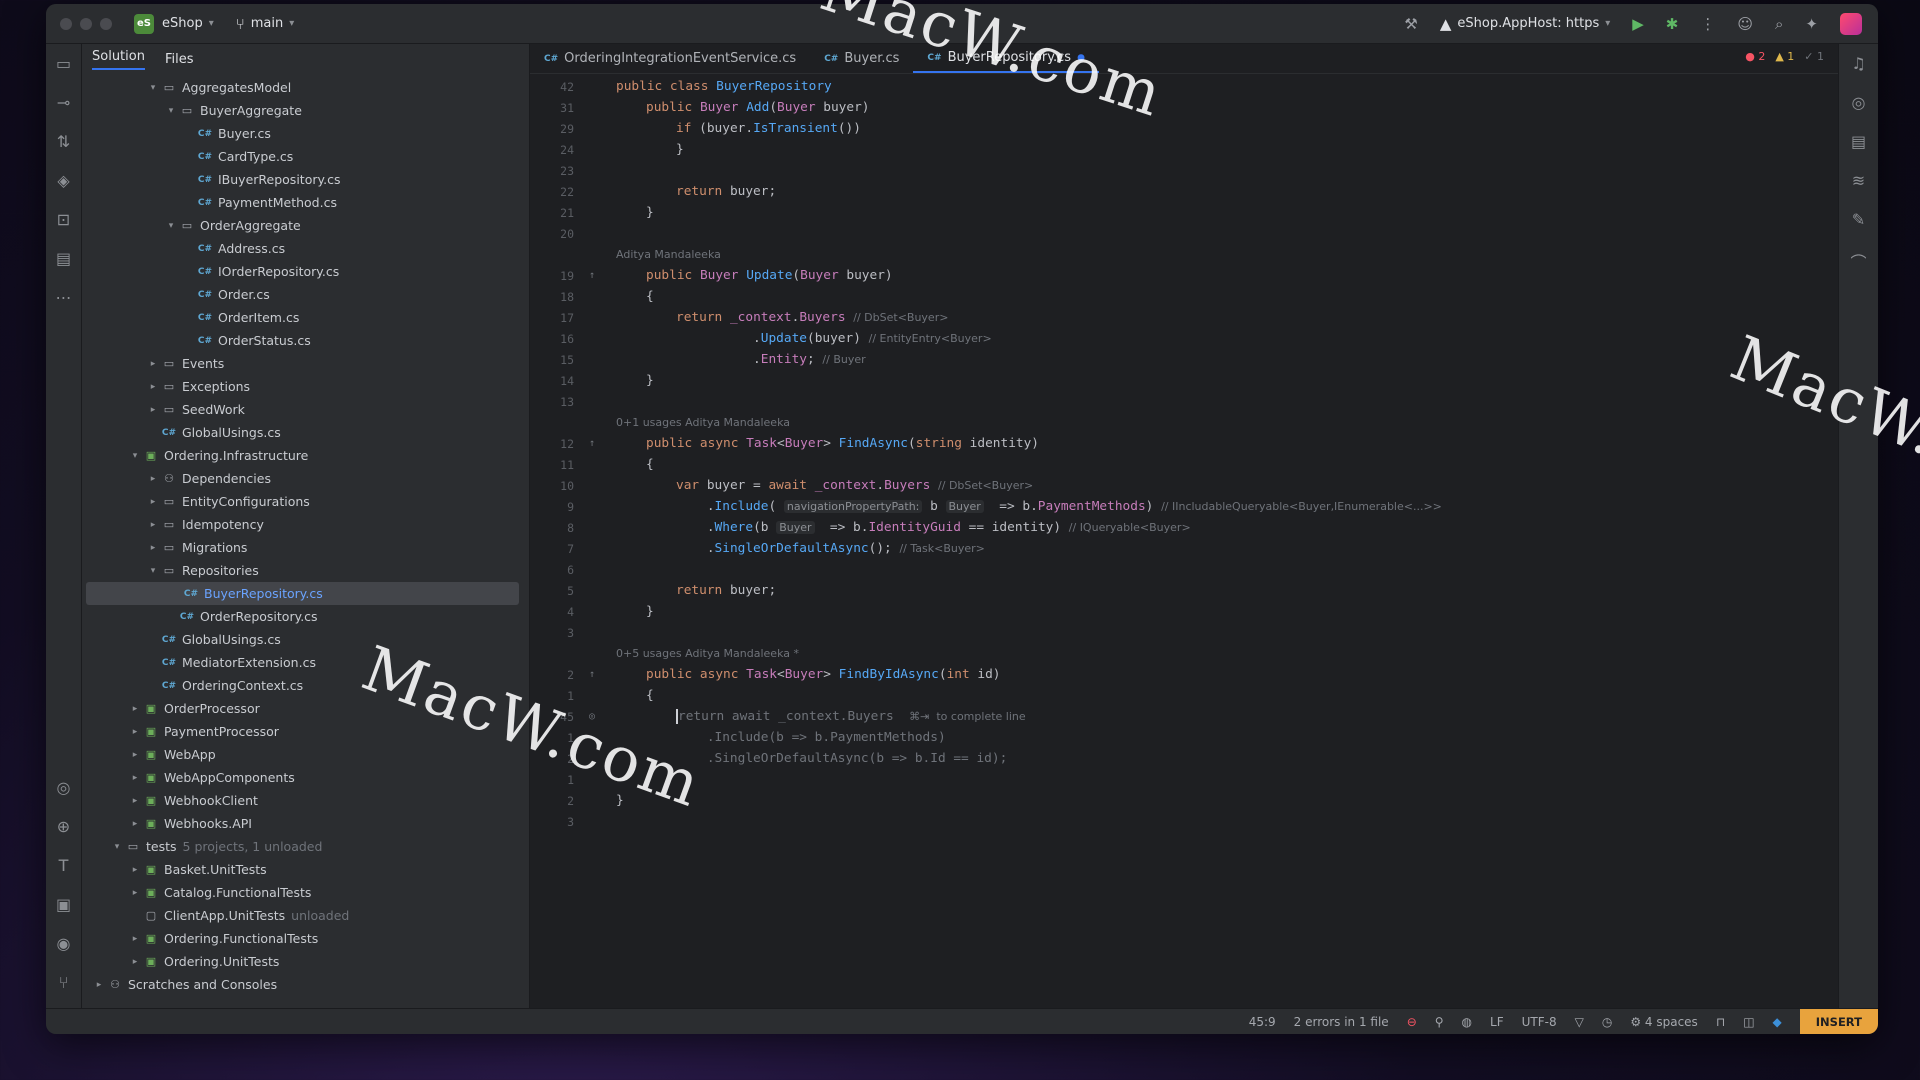  I want to click on notifications-icon: ♫, so click(1858, 63).